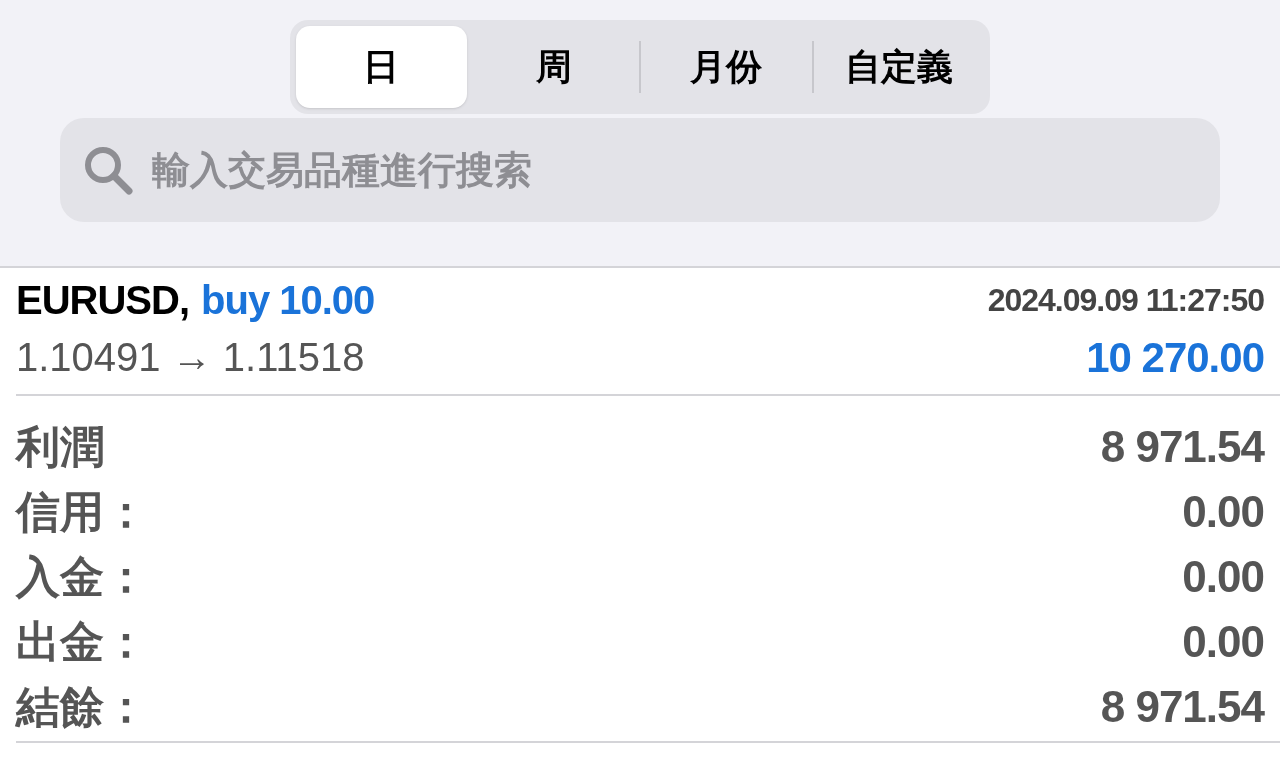 Image resolution: width=1280 pixels, height=771 pixels. I want to click on search-icon, so click(108, 170).